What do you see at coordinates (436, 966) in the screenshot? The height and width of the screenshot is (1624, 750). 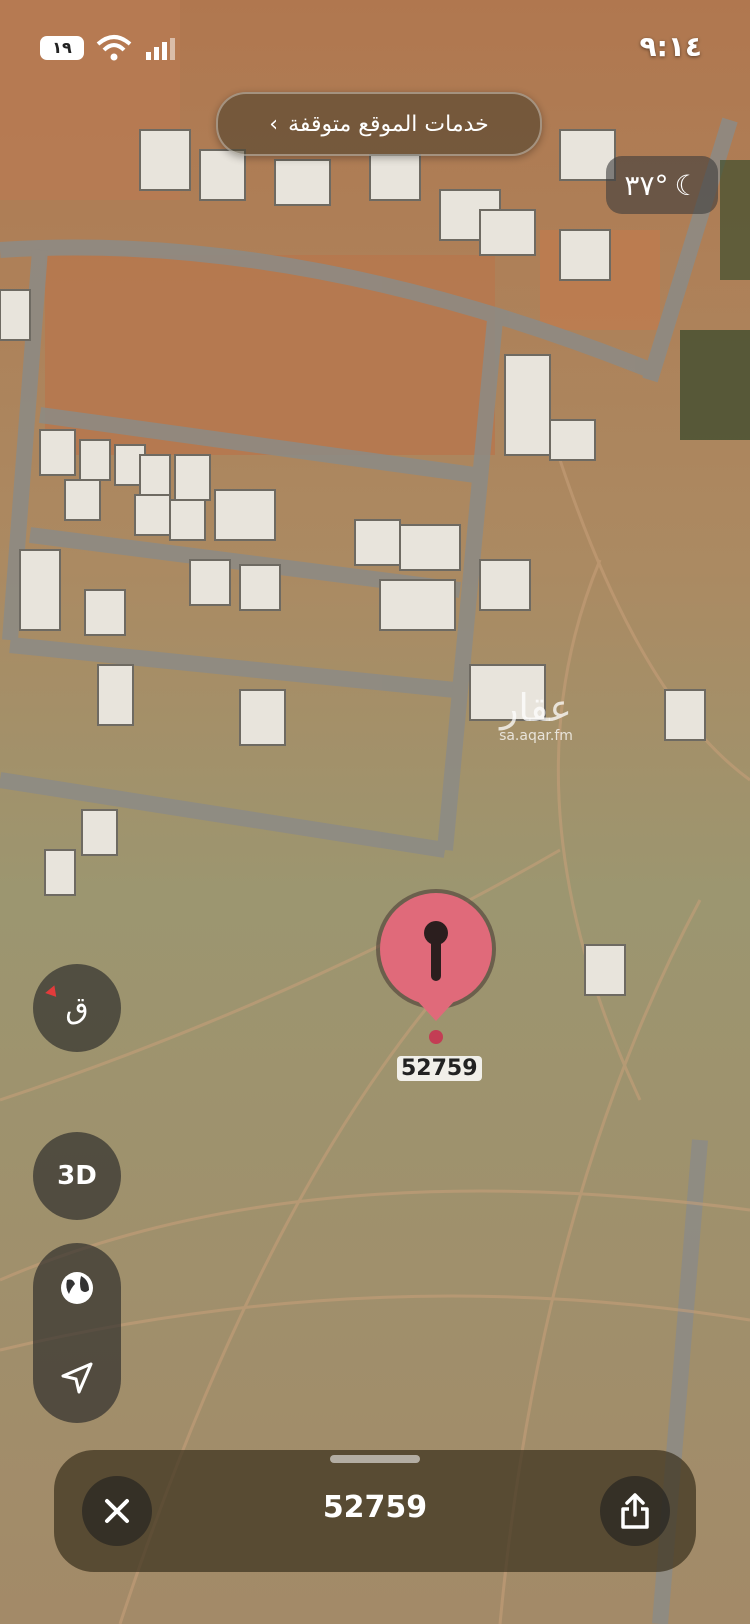 I see `pin-marker-icon` at bounding box center [436, 966].